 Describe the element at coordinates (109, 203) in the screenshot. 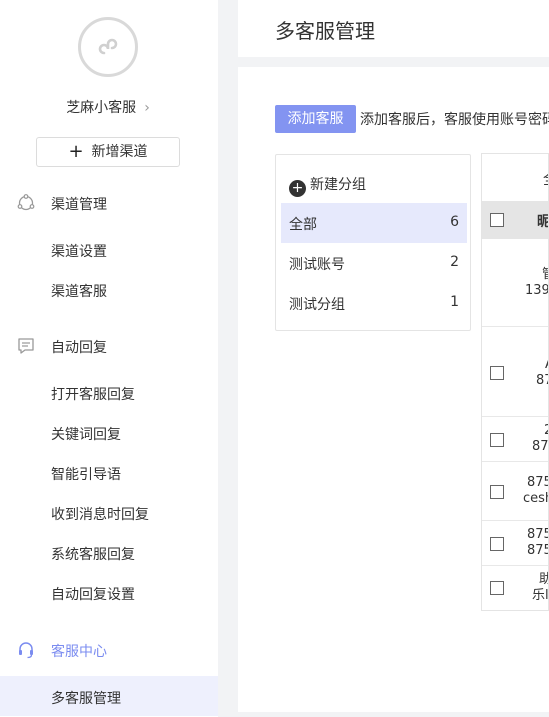

I see `section-channel-management: 渠道管理` at that location.